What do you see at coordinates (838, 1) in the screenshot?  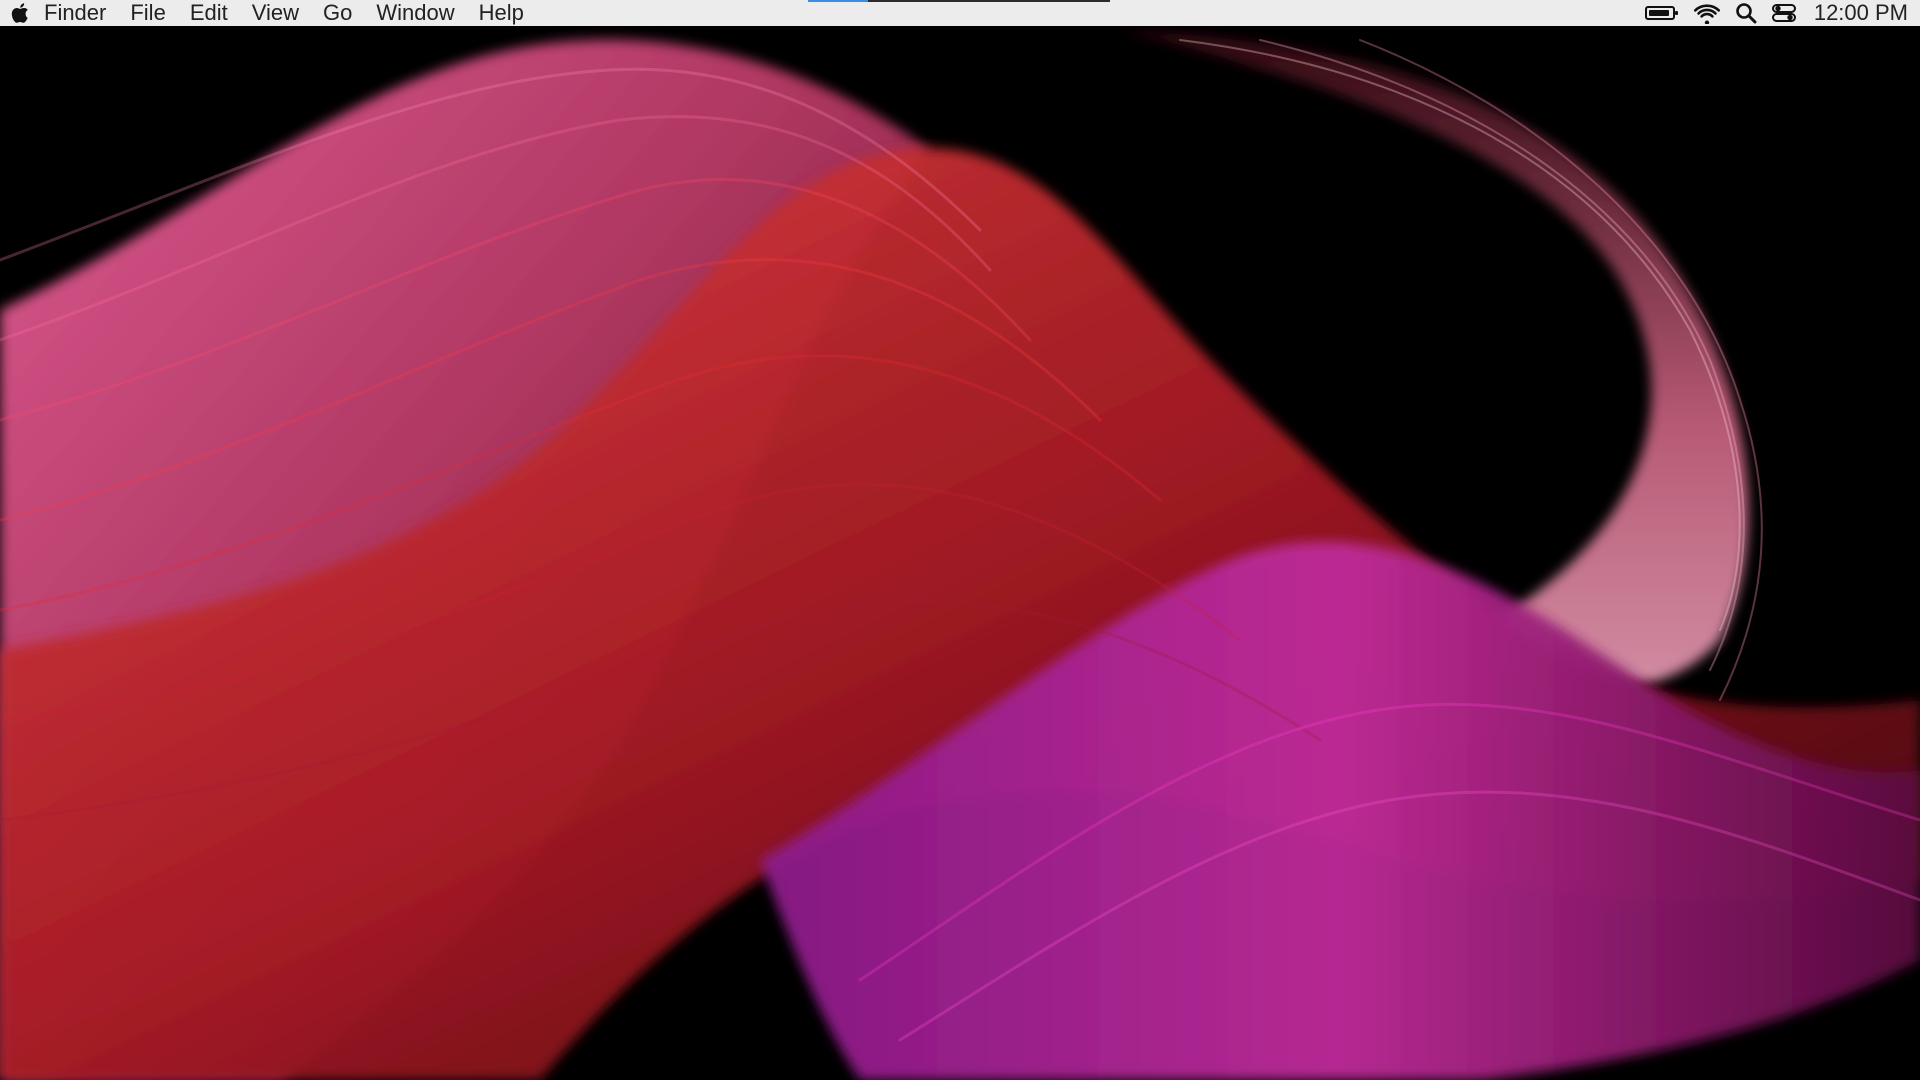 I see `menubar-focus-accent` at bounding box center [838, 1].